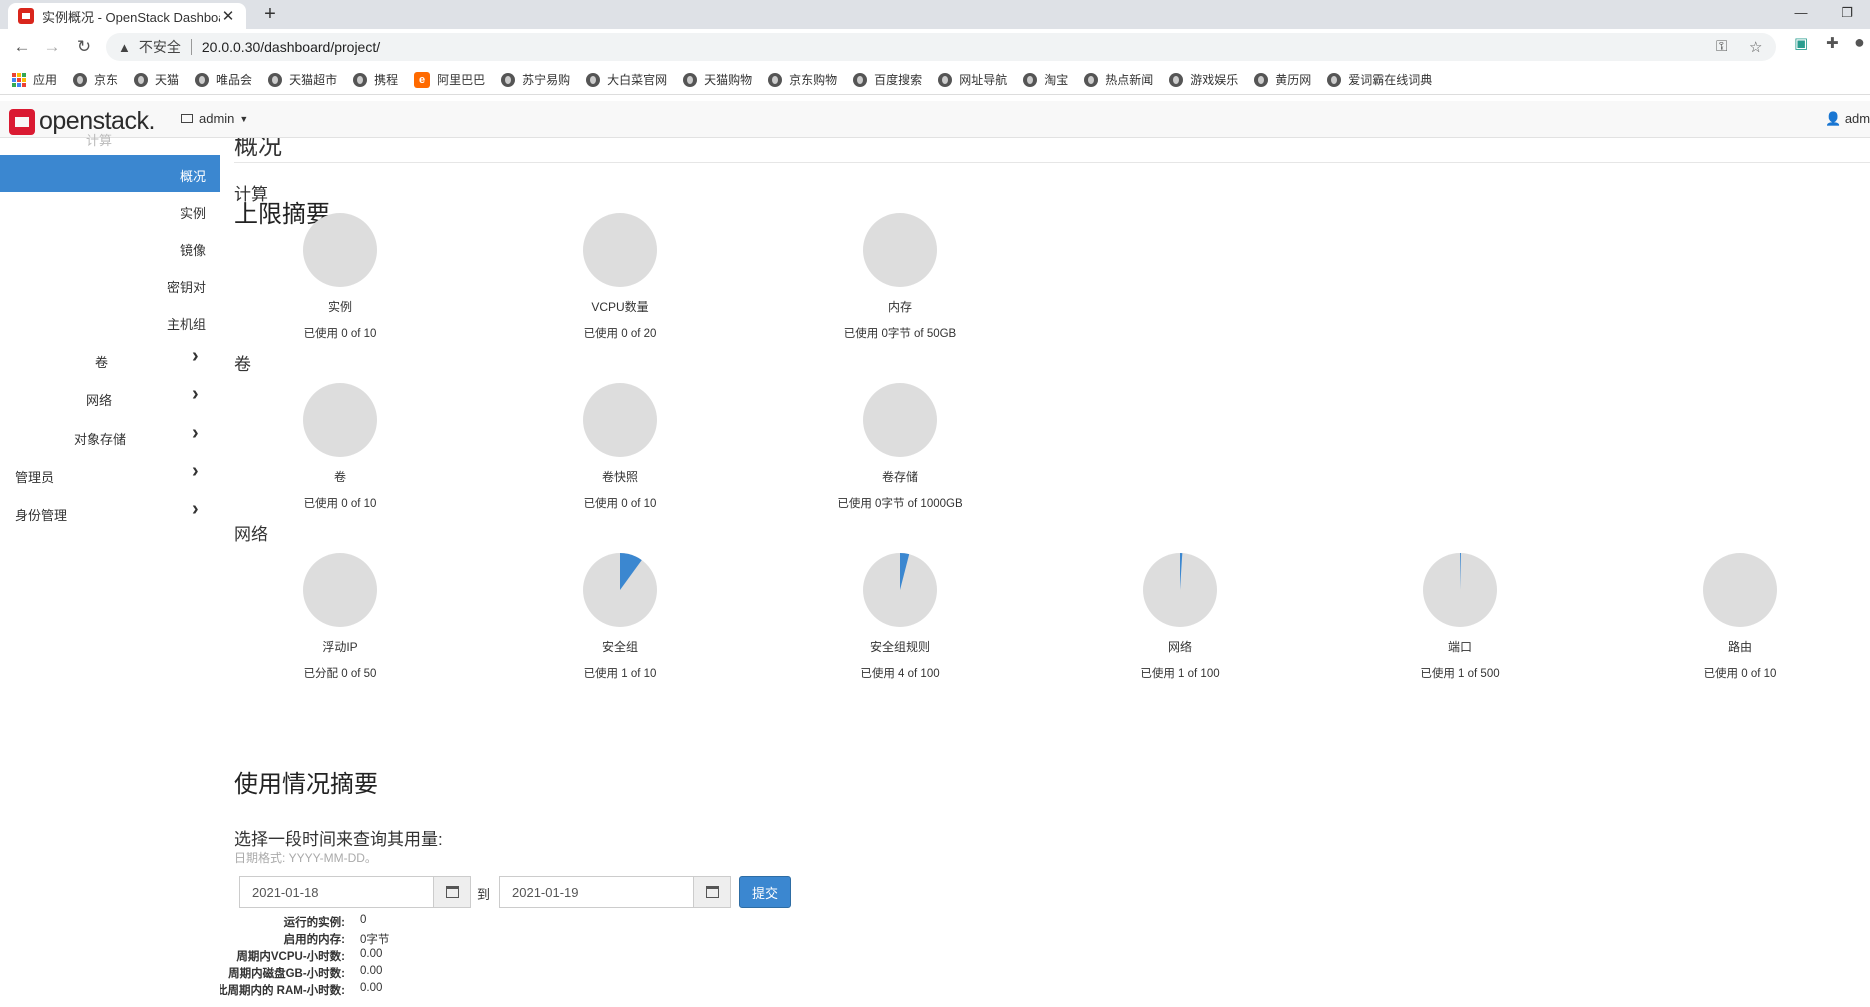 This screenshot has height=1007, width=1870. Describe the element at coordinates (302, 79) in the screenshot. I see `bookmark-item: 天猫超市` at that location.